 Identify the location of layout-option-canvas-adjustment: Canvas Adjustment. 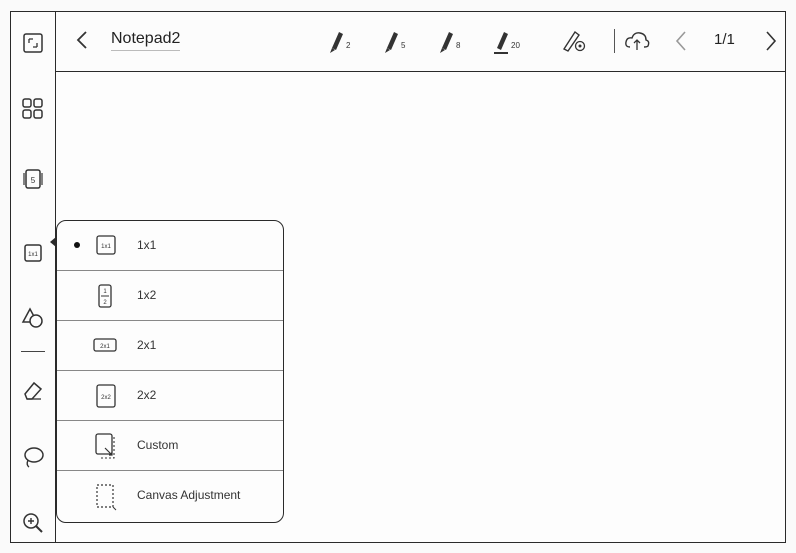
(170, 496).